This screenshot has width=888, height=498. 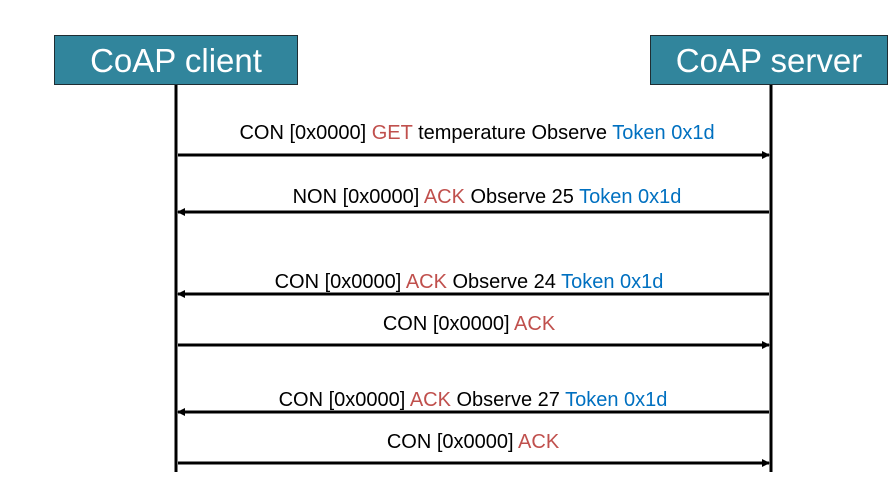 I want to click on message-label-3: CON [0x0000] ACK Observe 24 Token 0x1d, so click(x=469, y=282).